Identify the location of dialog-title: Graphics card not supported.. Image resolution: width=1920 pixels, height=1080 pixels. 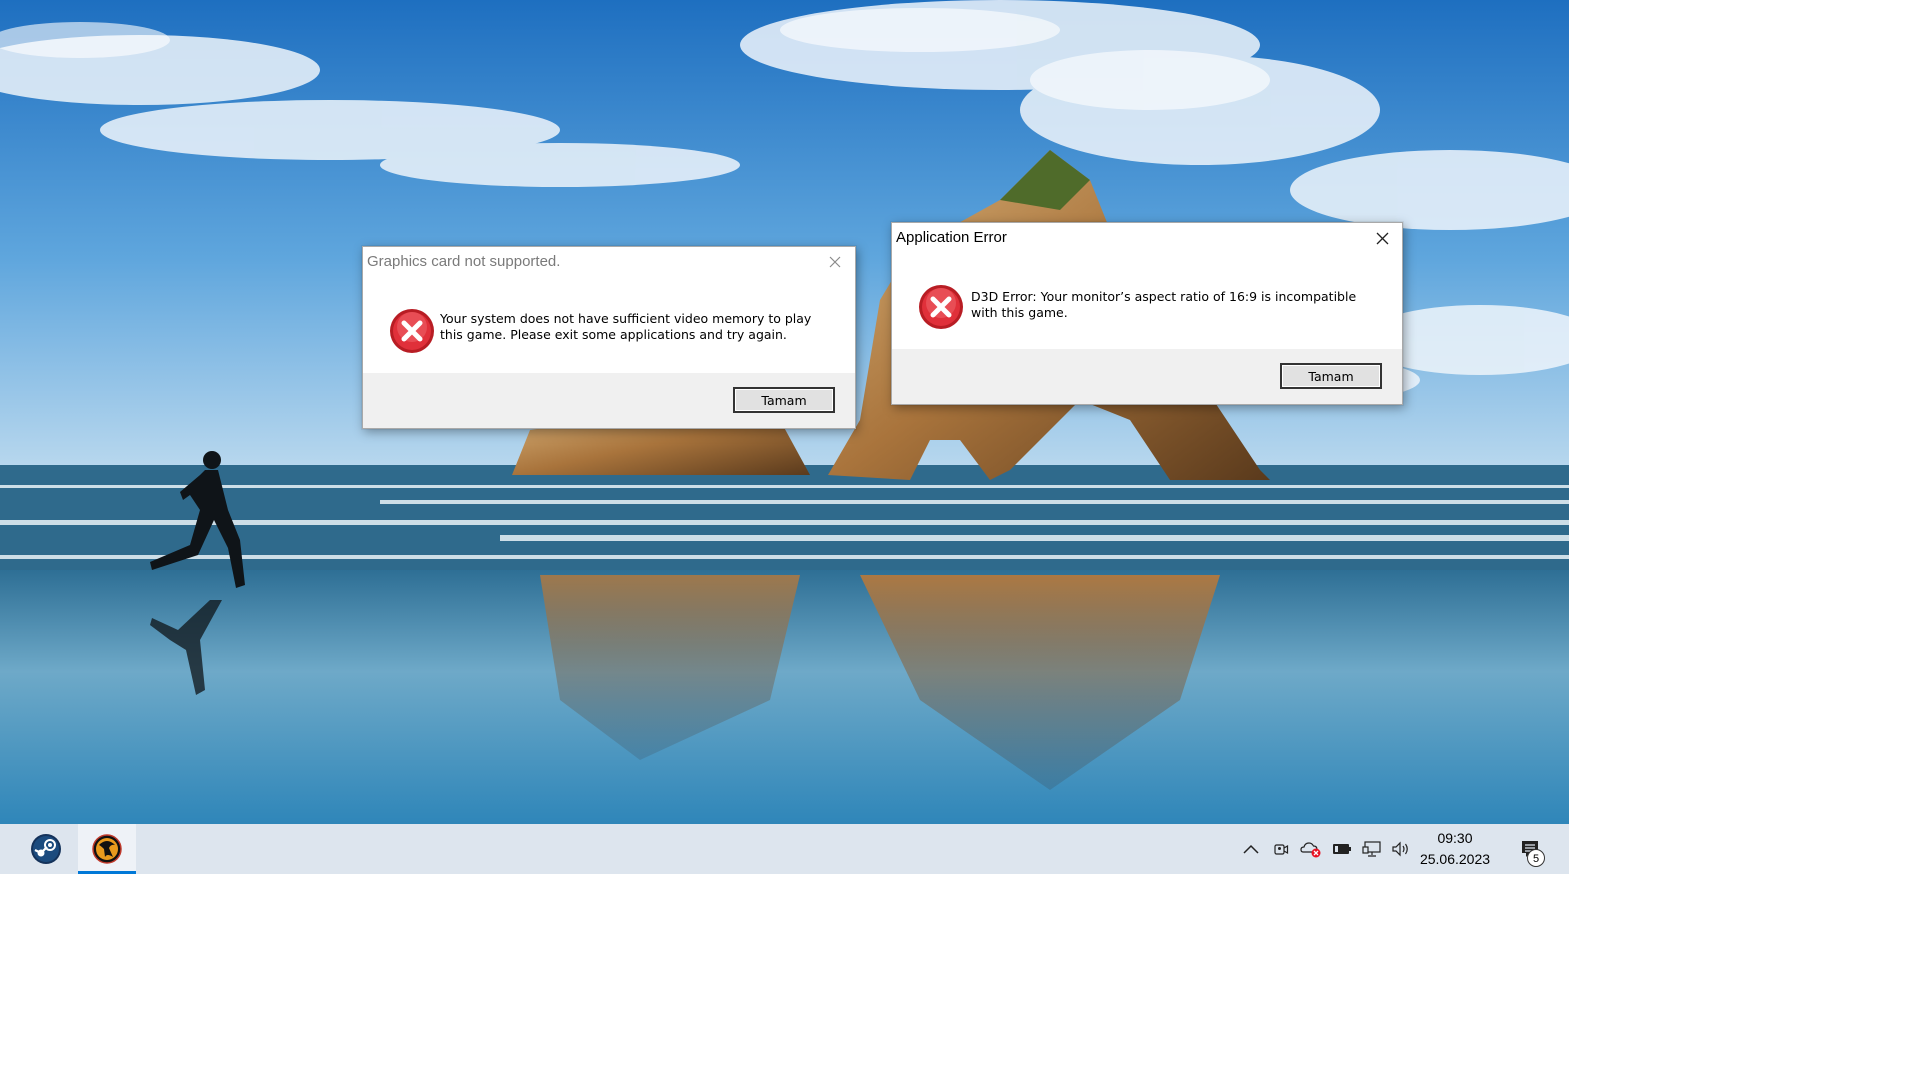
(464, 261).